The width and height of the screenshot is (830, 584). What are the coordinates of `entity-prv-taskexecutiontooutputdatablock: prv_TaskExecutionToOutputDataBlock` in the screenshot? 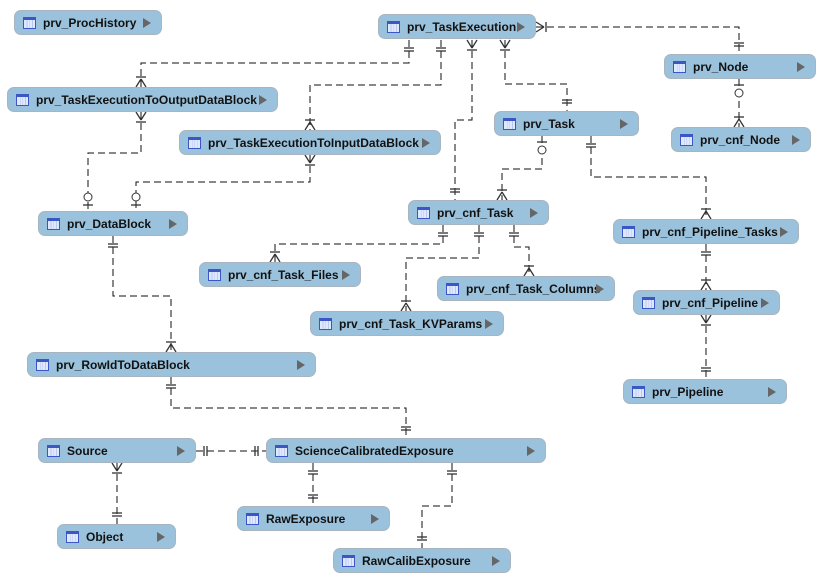 It's located at (142, 99).